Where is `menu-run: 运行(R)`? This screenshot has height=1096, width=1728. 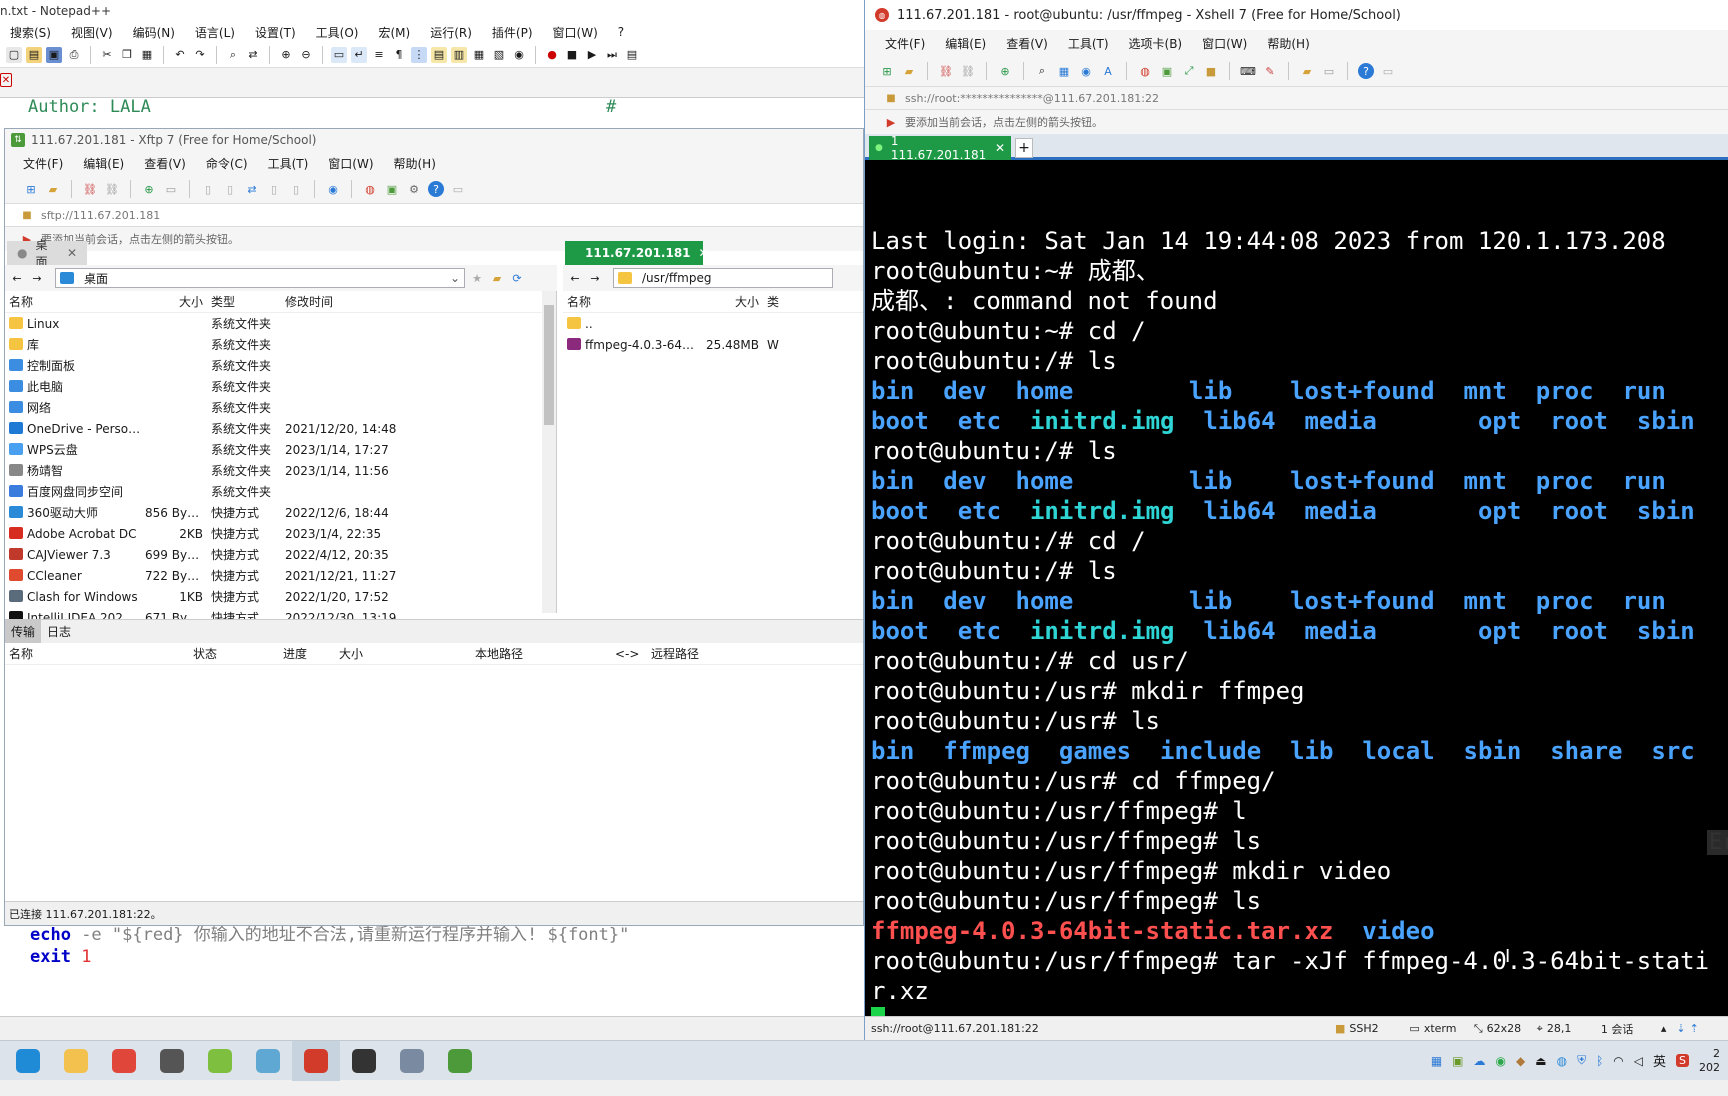
menu-run: 运行(R) is located at coordinates (451, 32).